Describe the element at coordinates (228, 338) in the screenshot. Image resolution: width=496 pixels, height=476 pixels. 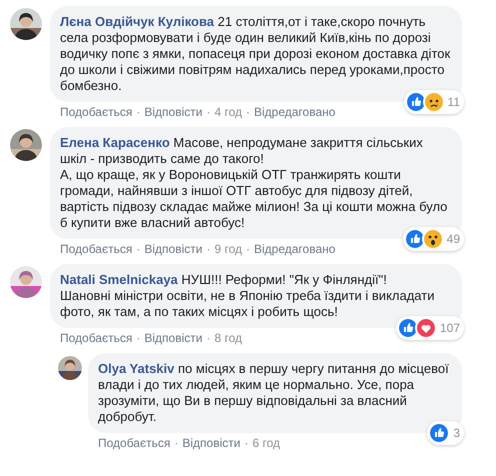
I see `timestamp: 8 год` at that location.